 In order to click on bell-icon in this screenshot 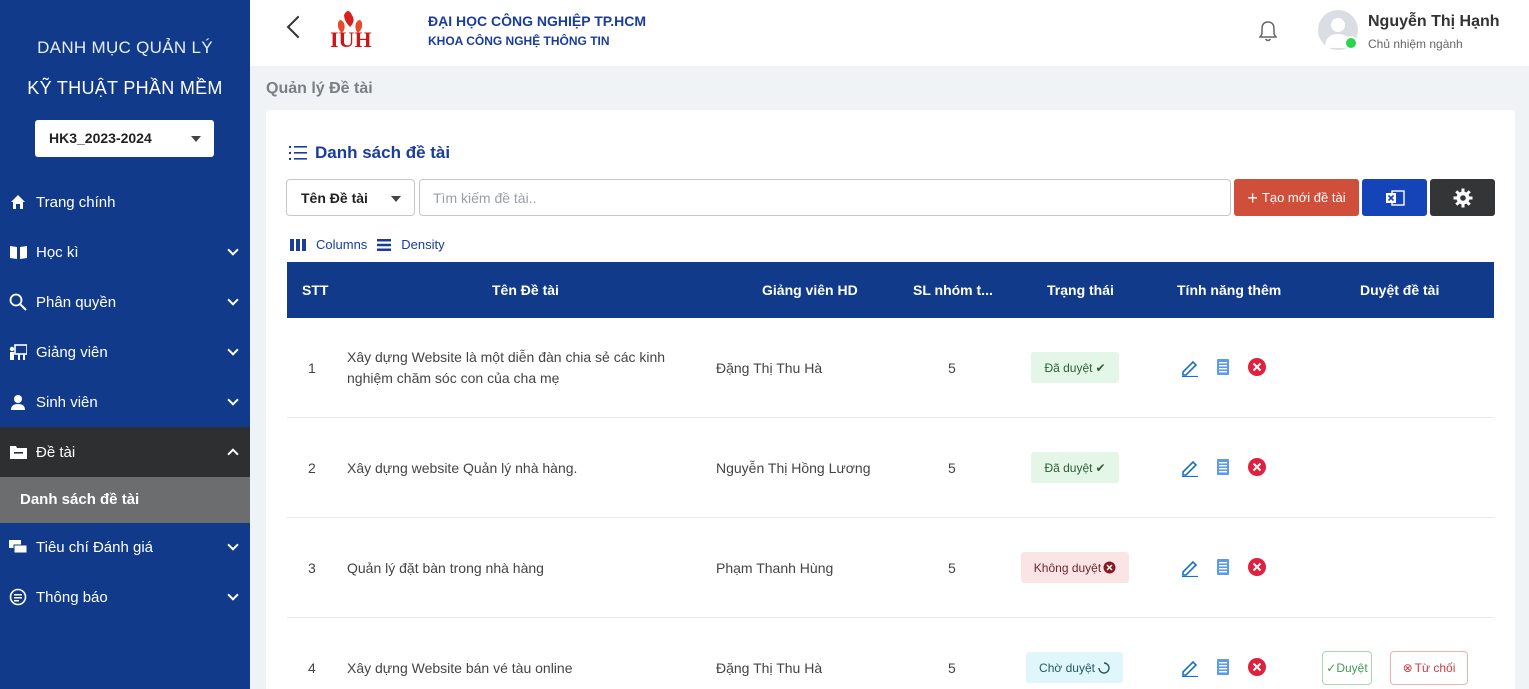, I will do `click(1268, 31)`.